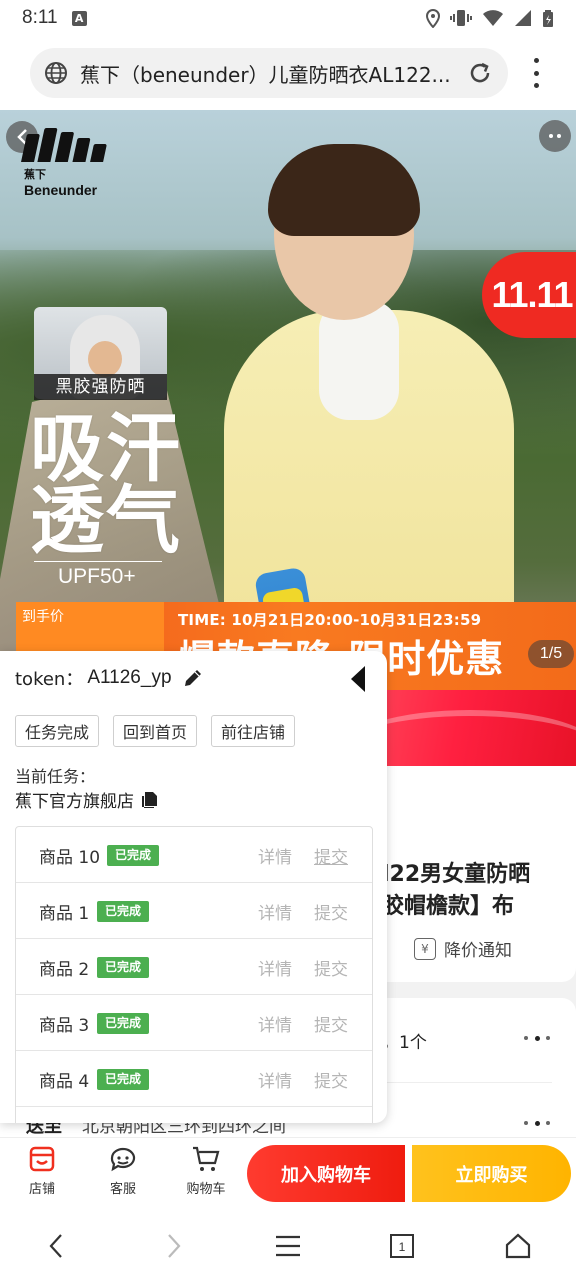  Describe the element at coordinates (64, 970) in the screenshot. I see `task-item-name: 商品 2` at that location.